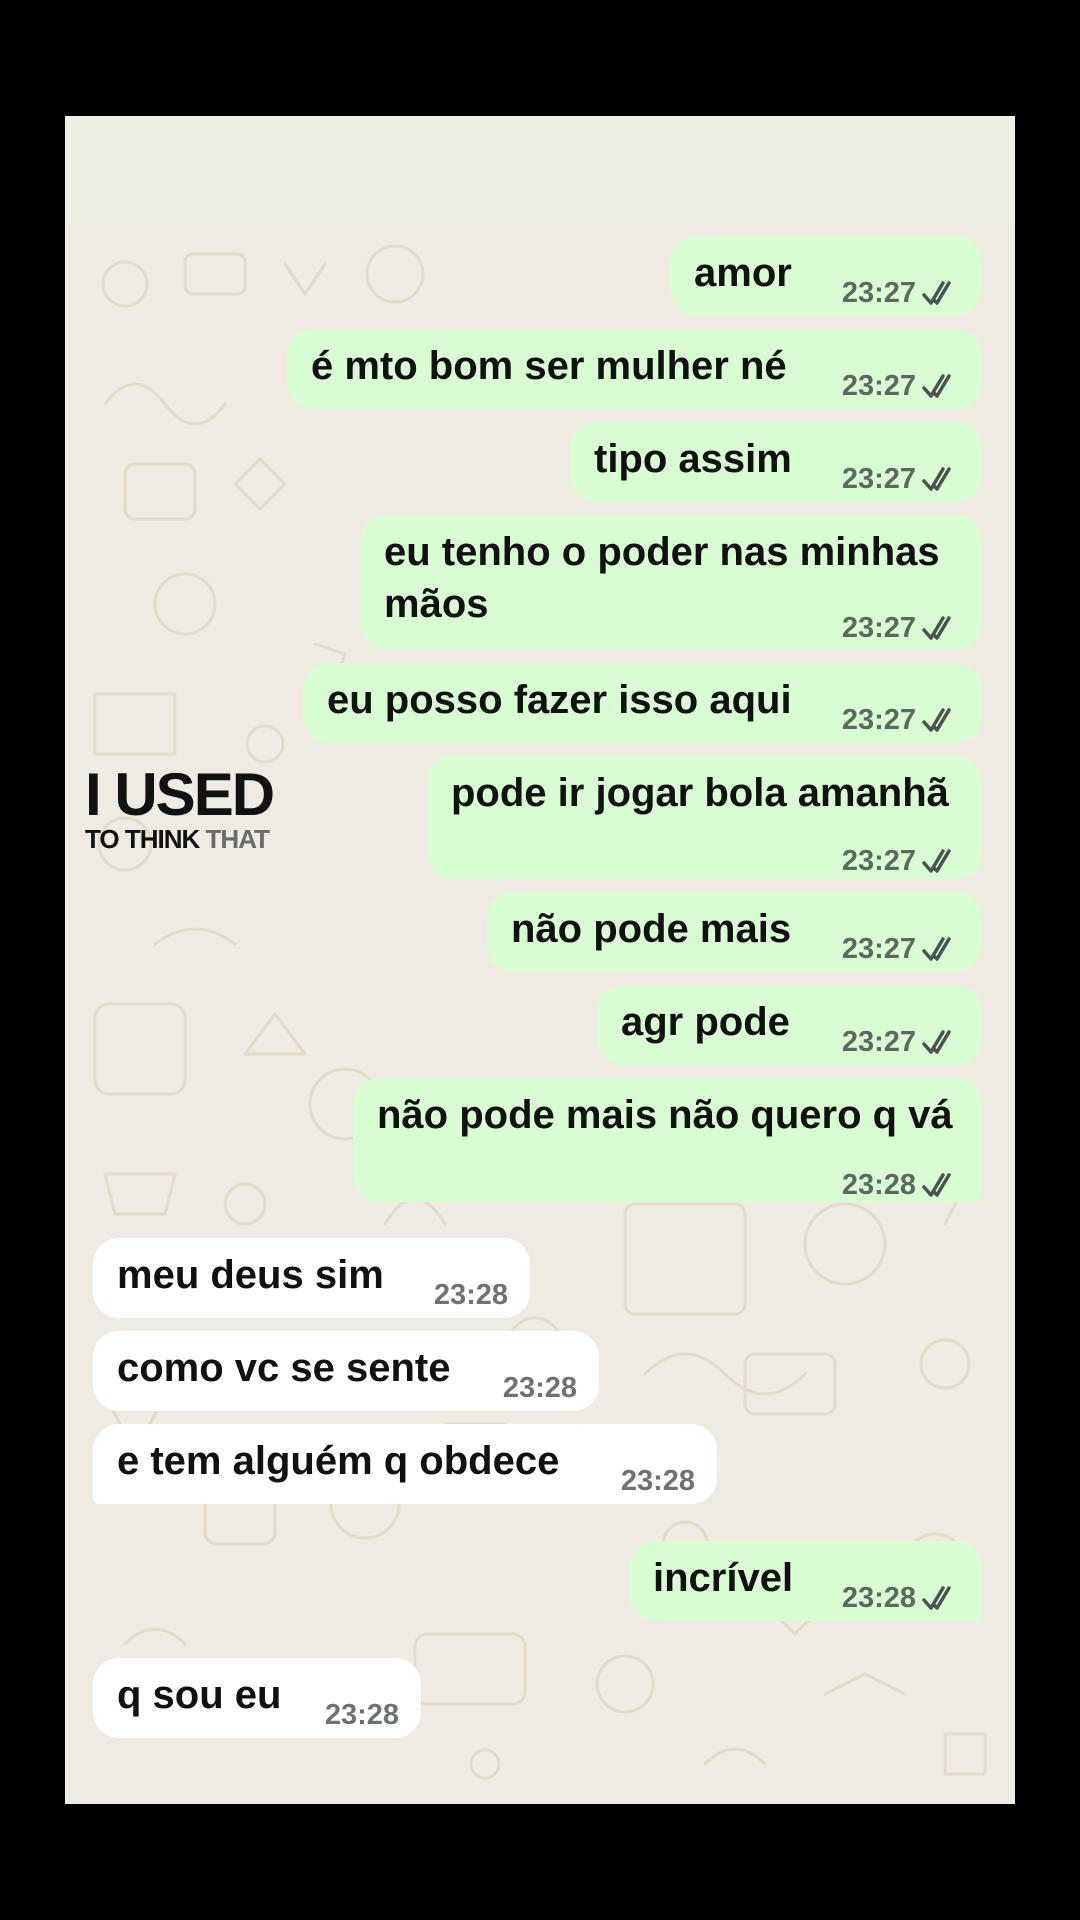 This screenshot has width=1080, height=1920. Describe the element at coordinates (665, 1115) in the screenshot. I see `message-text: não pode mais não quero q vá` at that location.